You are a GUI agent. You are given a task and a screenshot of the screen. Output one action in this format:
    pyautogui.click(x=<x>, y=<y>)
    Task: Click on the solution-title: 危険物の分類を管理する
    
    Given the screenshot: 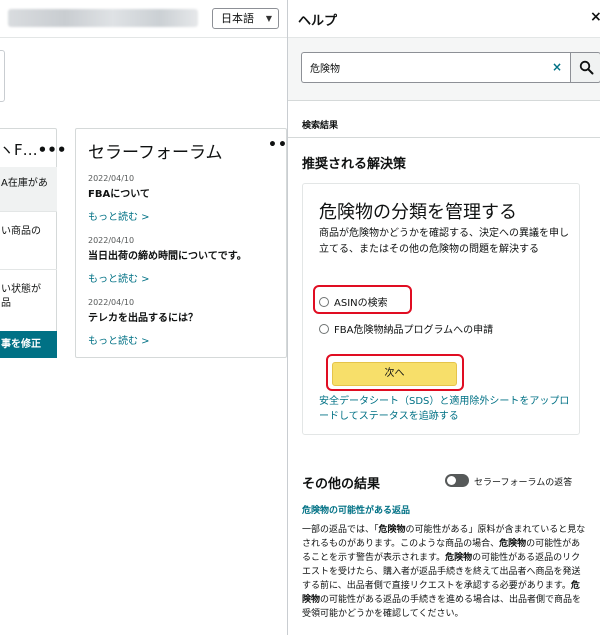 What is the action you would take?
    pyautogui.click(x=418, y=212)
    